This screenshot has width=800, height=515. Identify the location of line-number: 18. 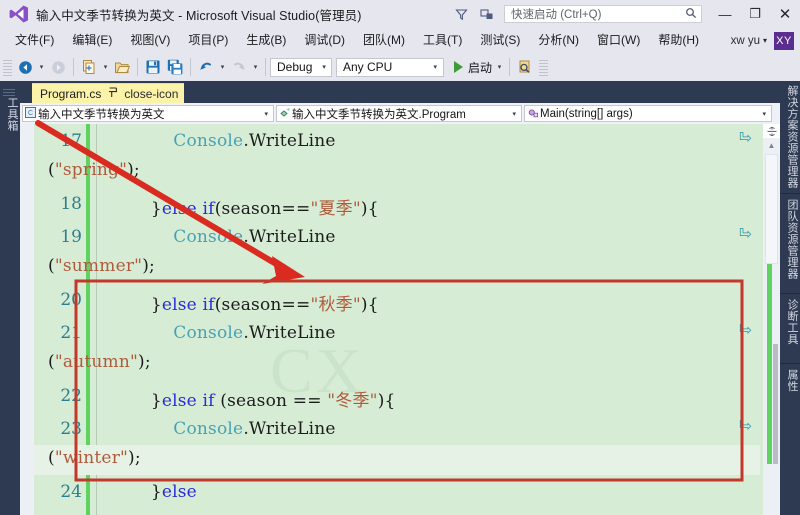
(71, 204).